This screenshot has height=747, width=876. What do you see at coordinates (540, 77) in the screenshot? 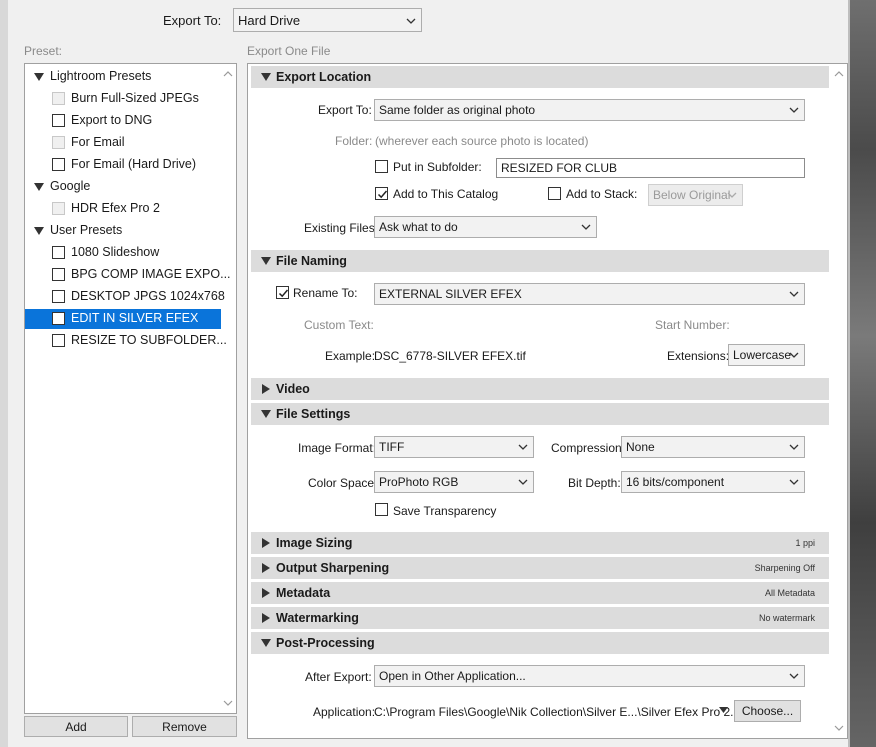
I see `section-export-location: Export Location` at bounding box center [540, 77].